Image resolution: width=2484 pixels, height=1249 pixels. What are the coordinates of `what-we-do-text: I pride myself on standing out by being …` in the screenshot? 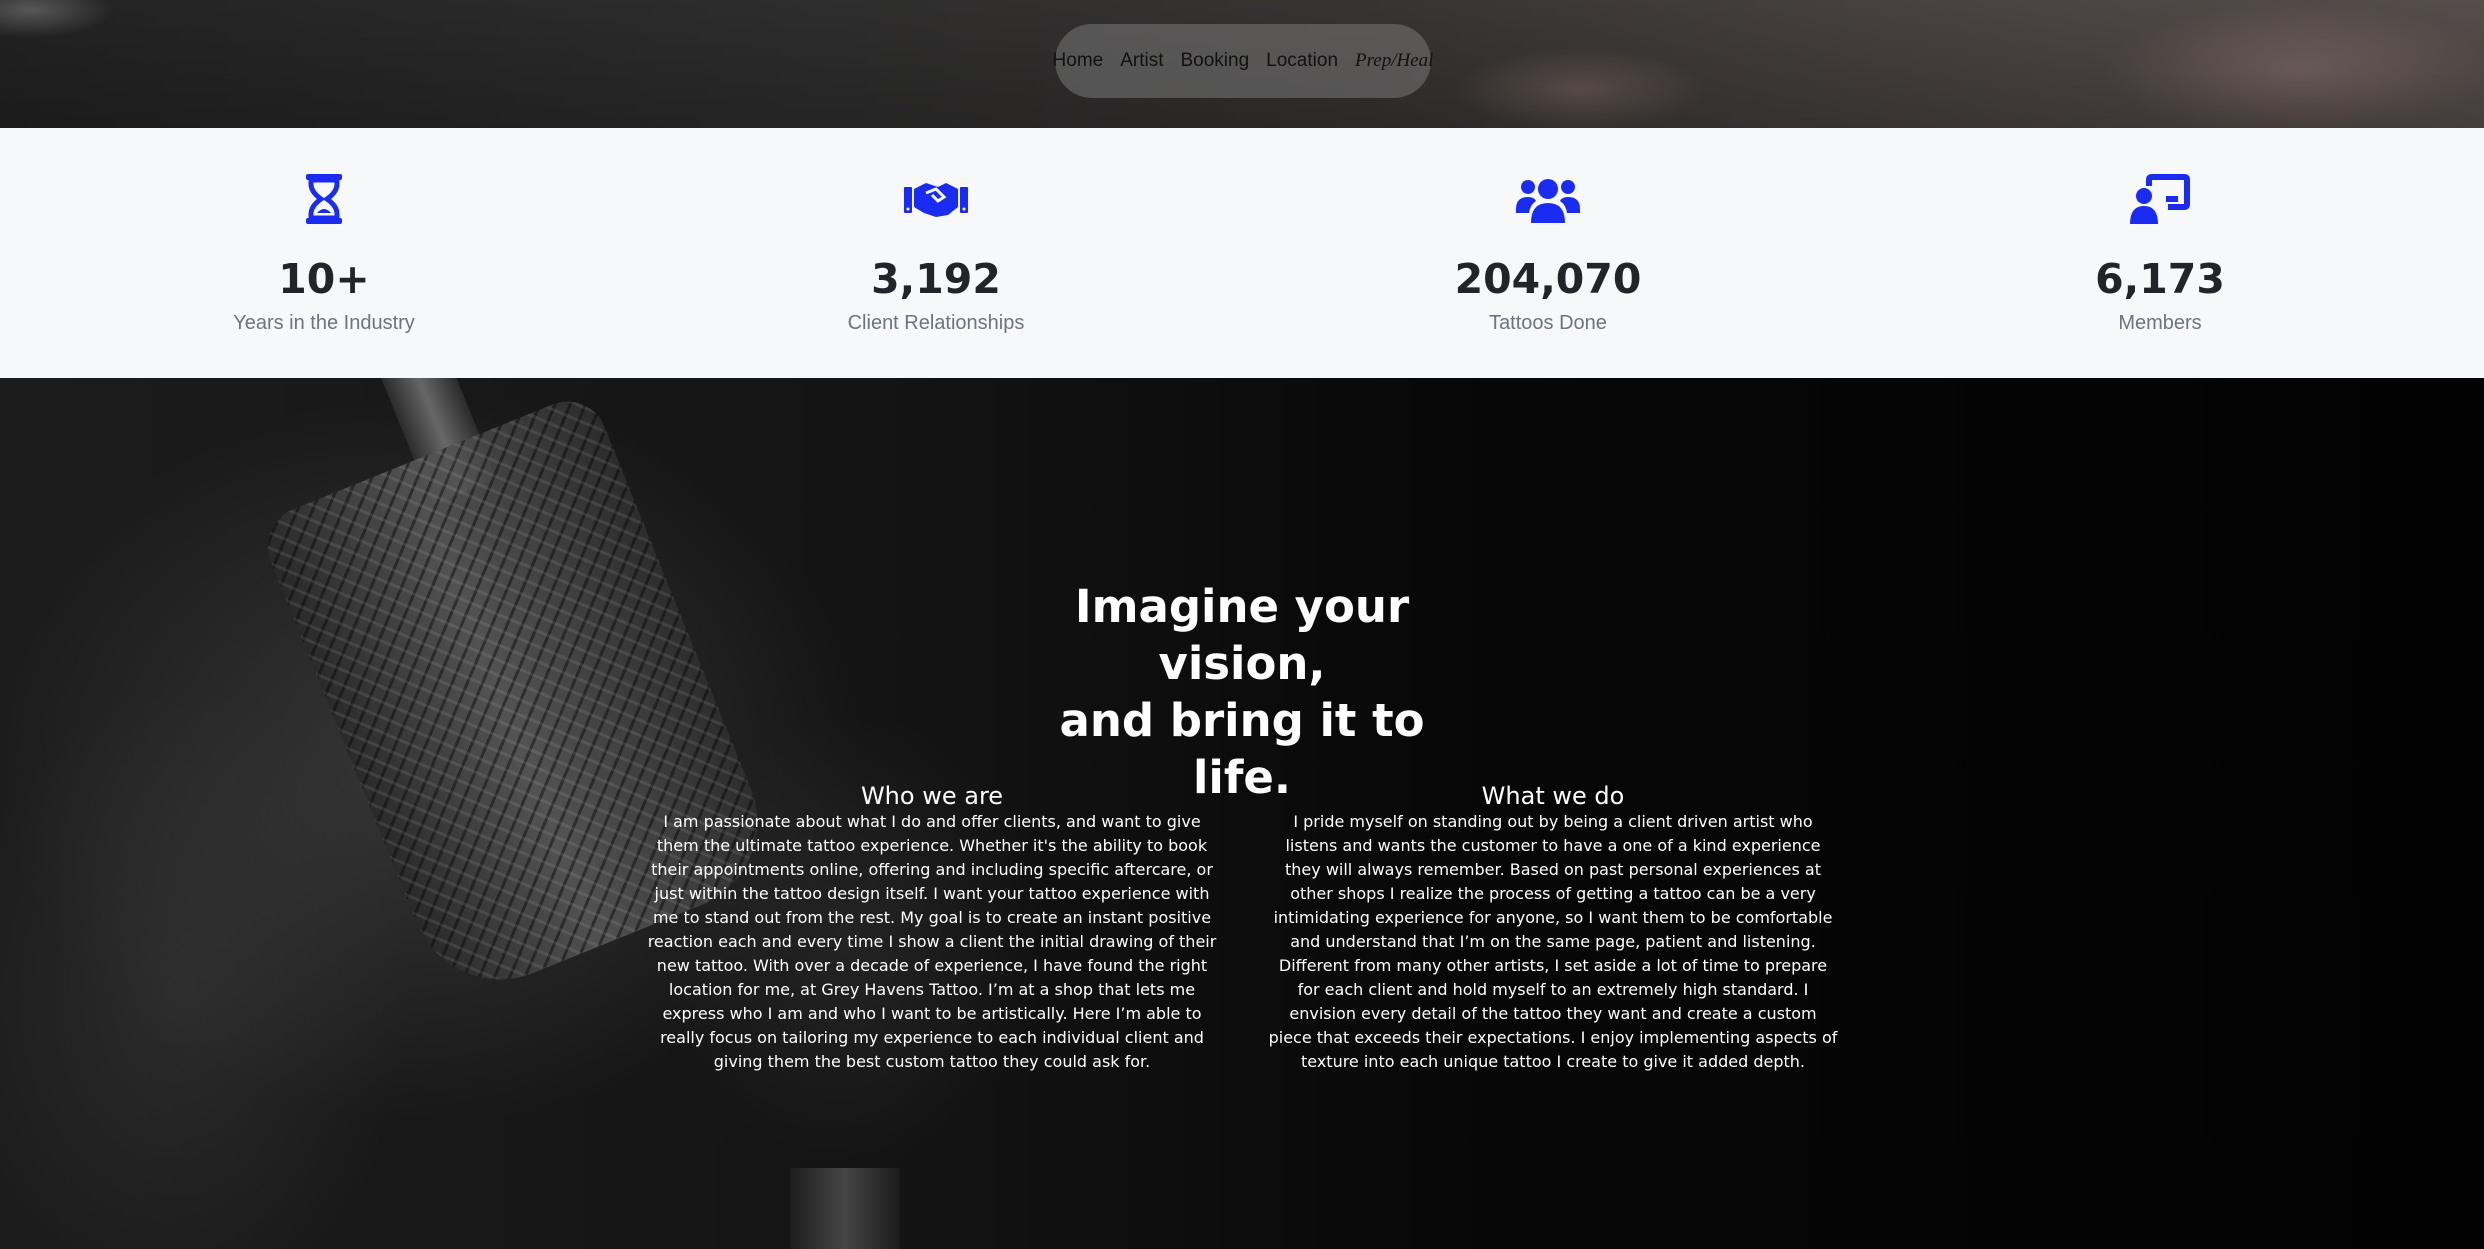 It's located at (1553, 941).